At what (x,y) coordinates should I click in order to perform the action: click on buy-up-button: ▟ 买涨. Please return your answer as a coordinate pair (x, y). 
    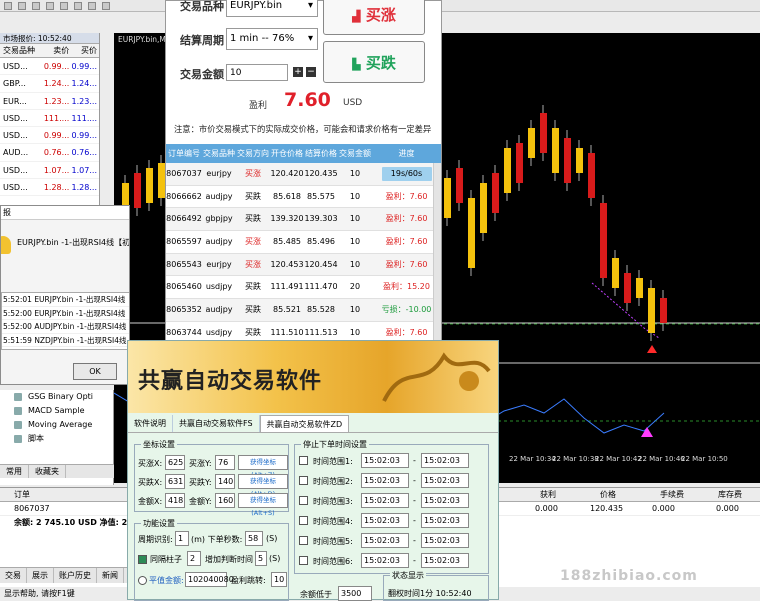
    Looking at the image, I should click on (374, 17).